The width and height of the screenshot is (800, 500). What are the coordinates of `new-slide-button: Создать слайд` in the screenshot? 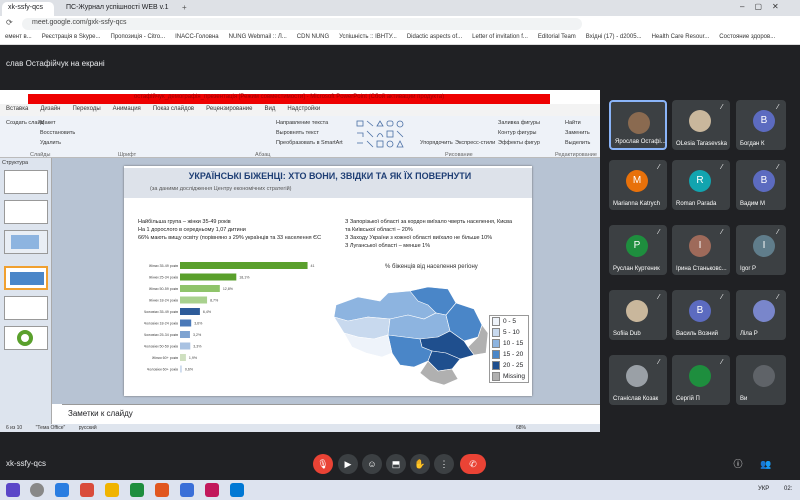 It's located at (25, 123).